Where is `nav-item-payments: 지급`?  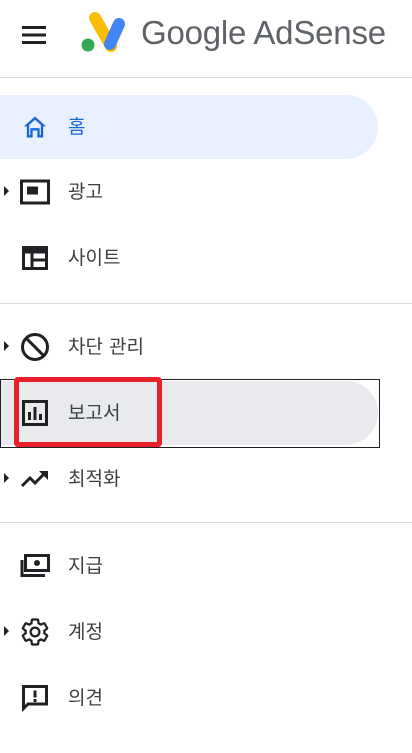
nav-item-payments: 지급 is located at coordinates (190, 566).